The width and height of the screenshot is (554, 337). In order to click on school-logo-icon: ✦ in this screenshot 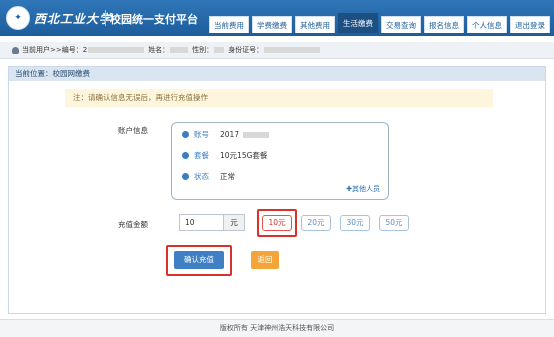, I will do `click(18, 18)`.